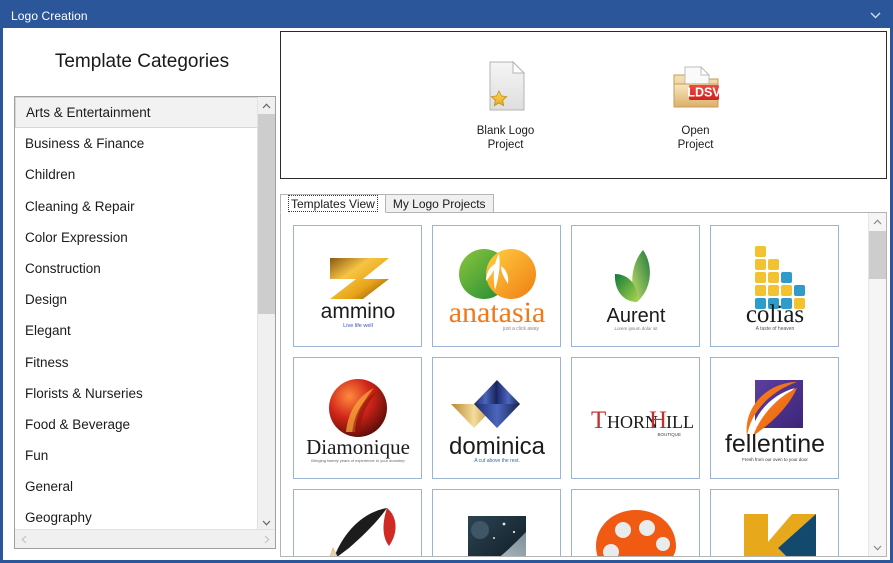 The height and width of the screenshot is (563, 893). Describe the element at coordinates (635, 316) in the screenshot. I see `template-name: Aurent` at that location.